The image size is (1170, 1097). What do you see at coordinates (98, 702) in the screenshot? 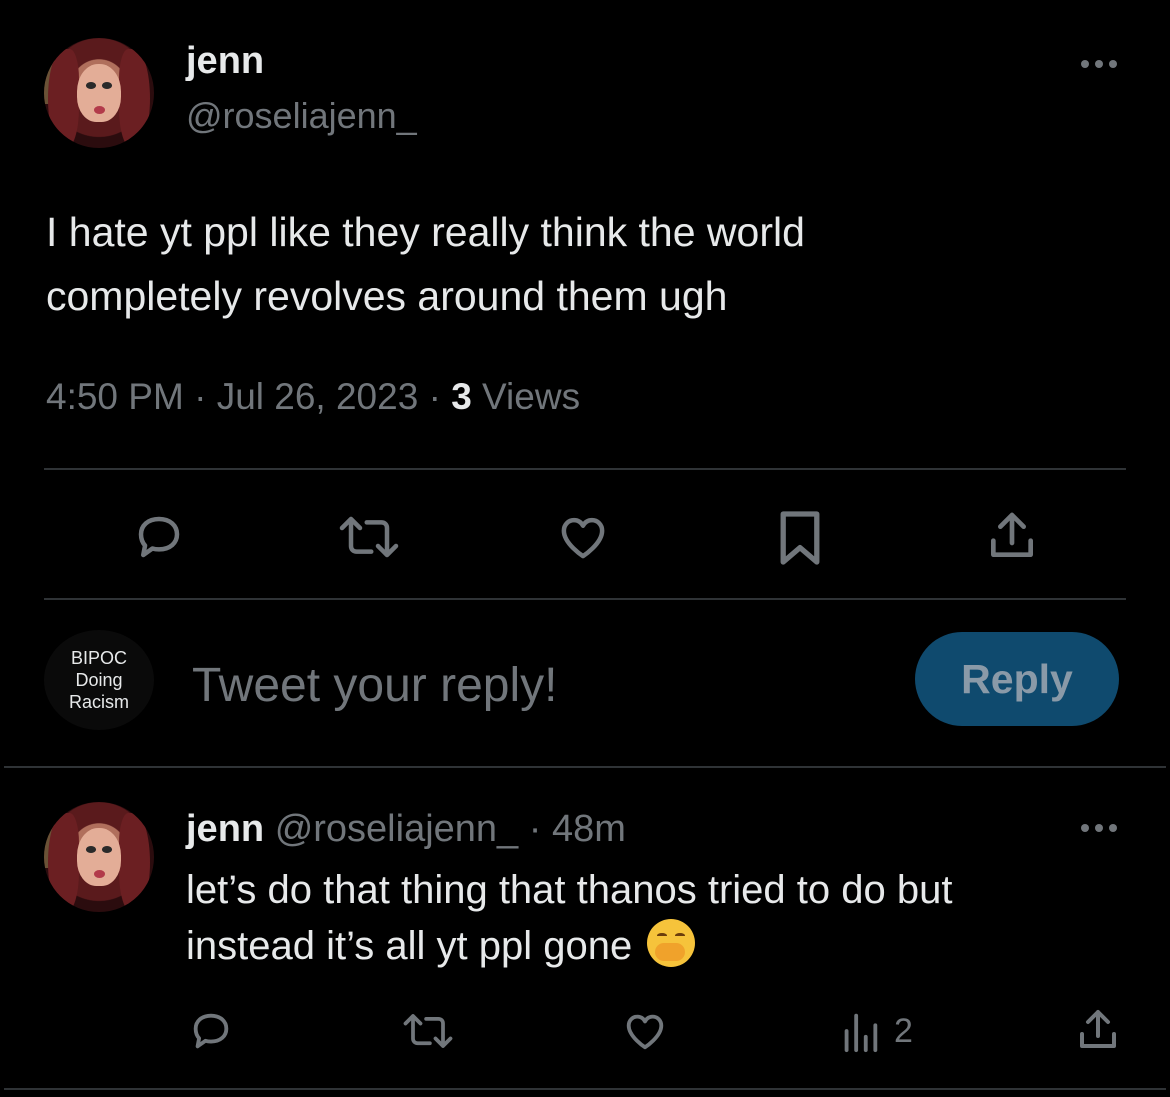
I see `avatar-text: Racism` at bounding box center [98, 702].